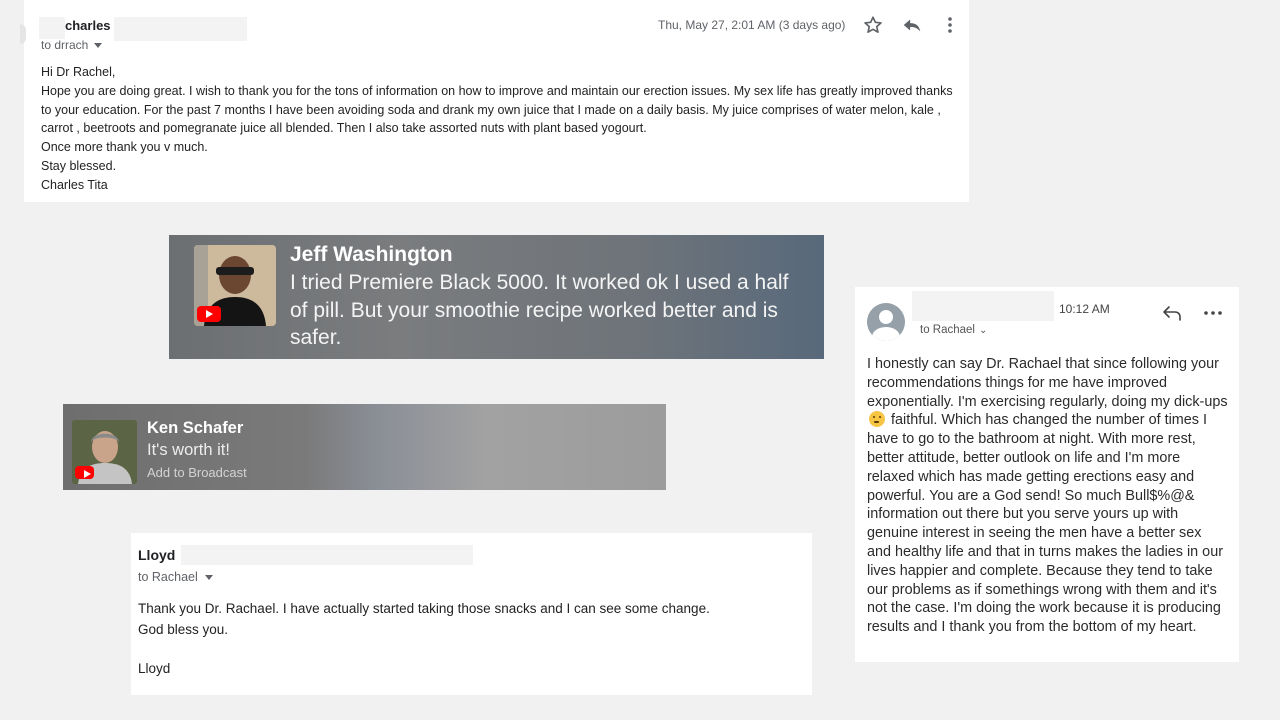  Describe the element at coordinates (188, 450) in the screenshot. I see `comment-text: It's worth it!` at that location.